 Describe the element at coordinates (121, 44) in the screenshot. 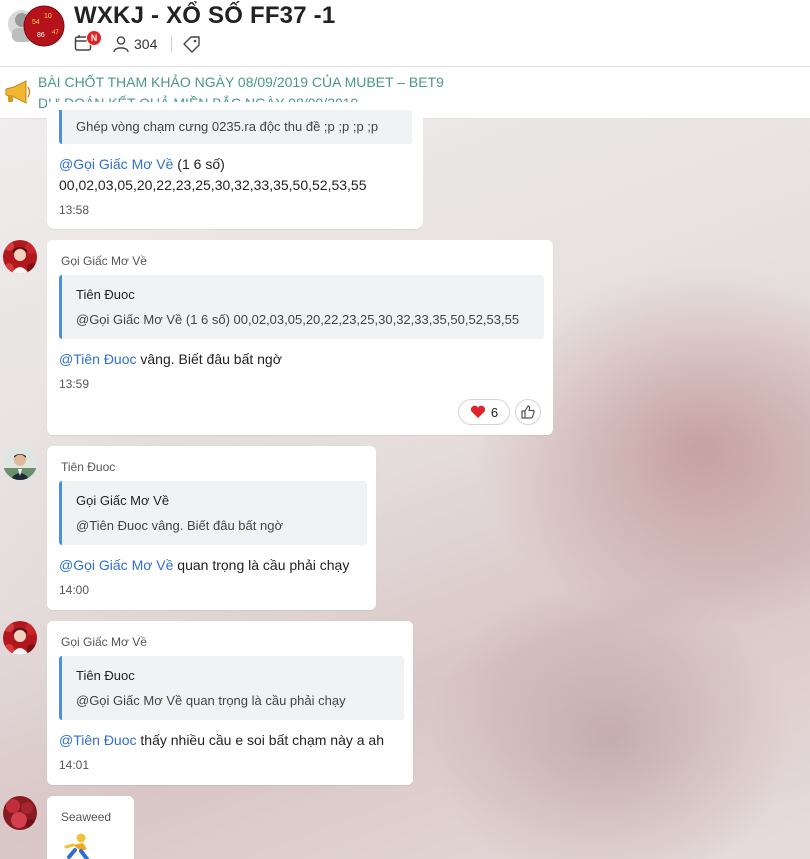

I see `members-icon` at that location.